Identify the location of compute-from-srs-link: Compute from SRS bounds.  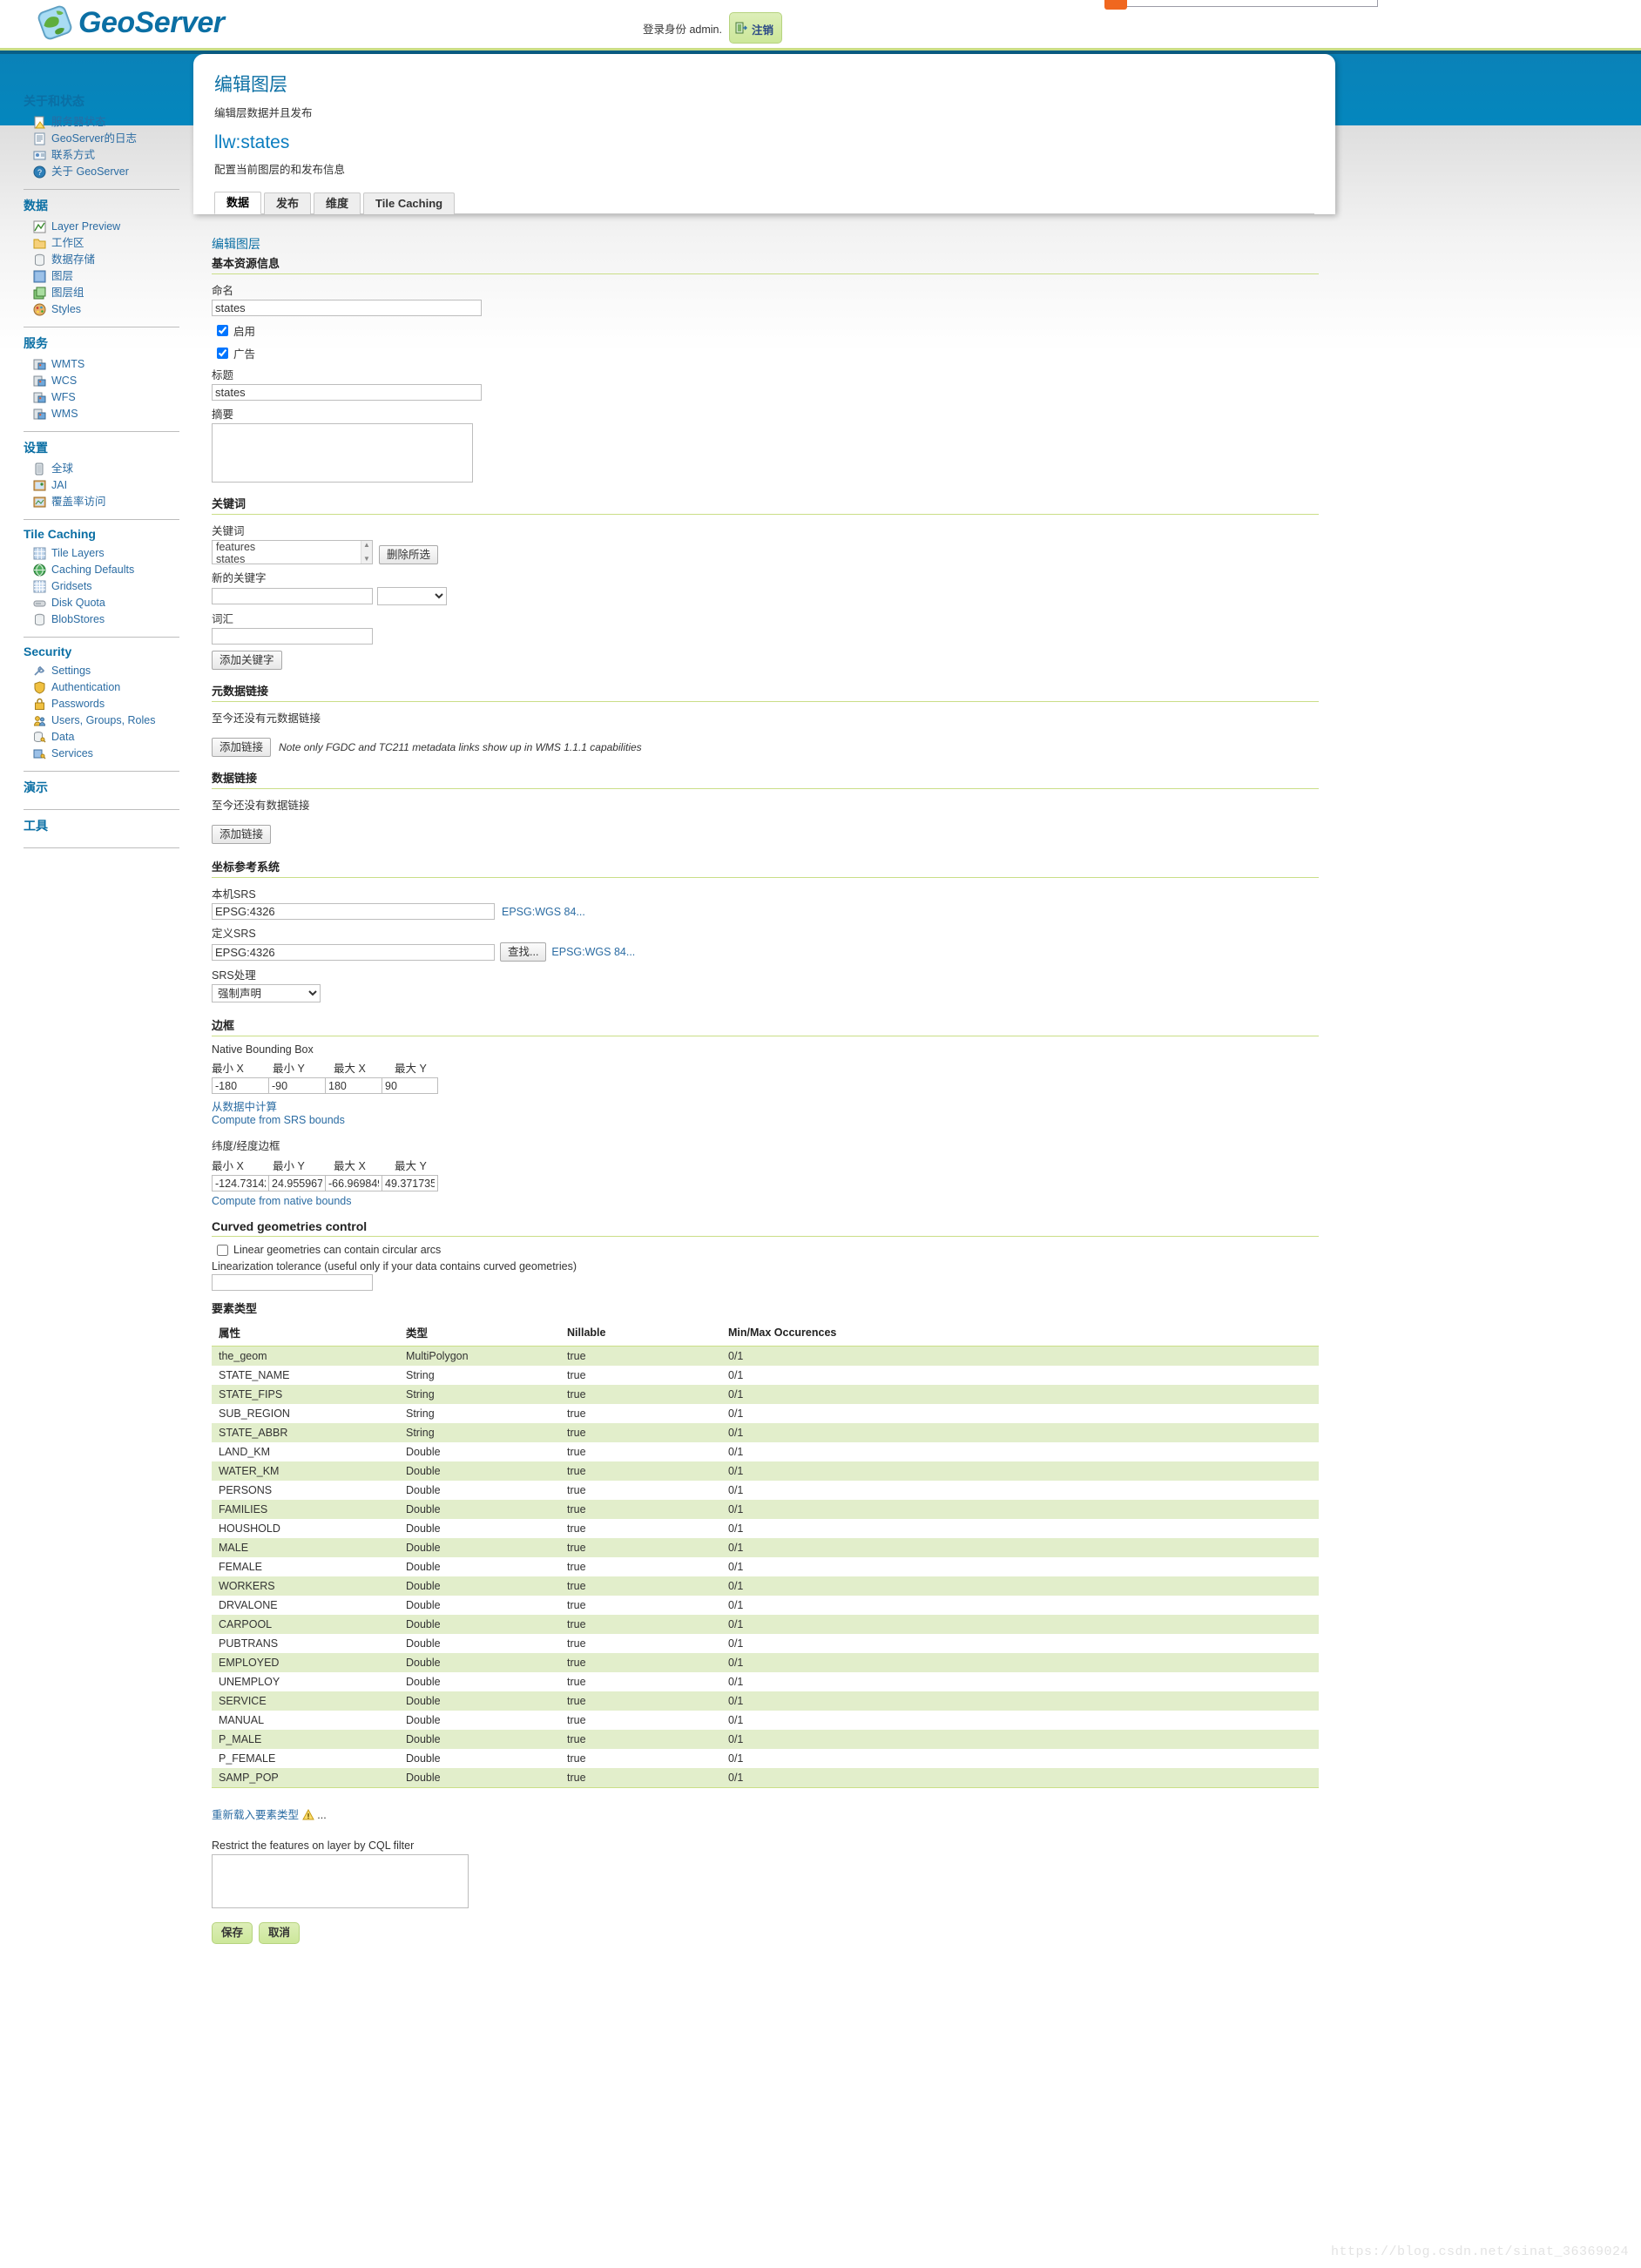
(773, 1120).